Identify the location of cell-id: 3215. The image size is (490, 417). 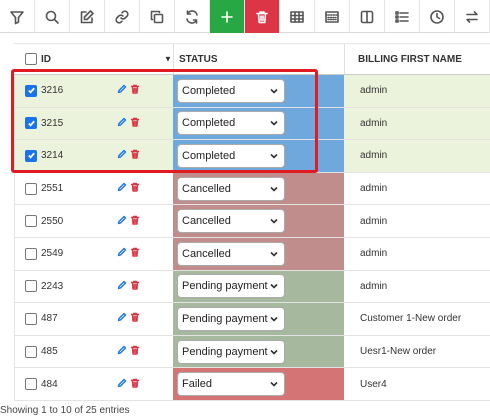
(93, 123).